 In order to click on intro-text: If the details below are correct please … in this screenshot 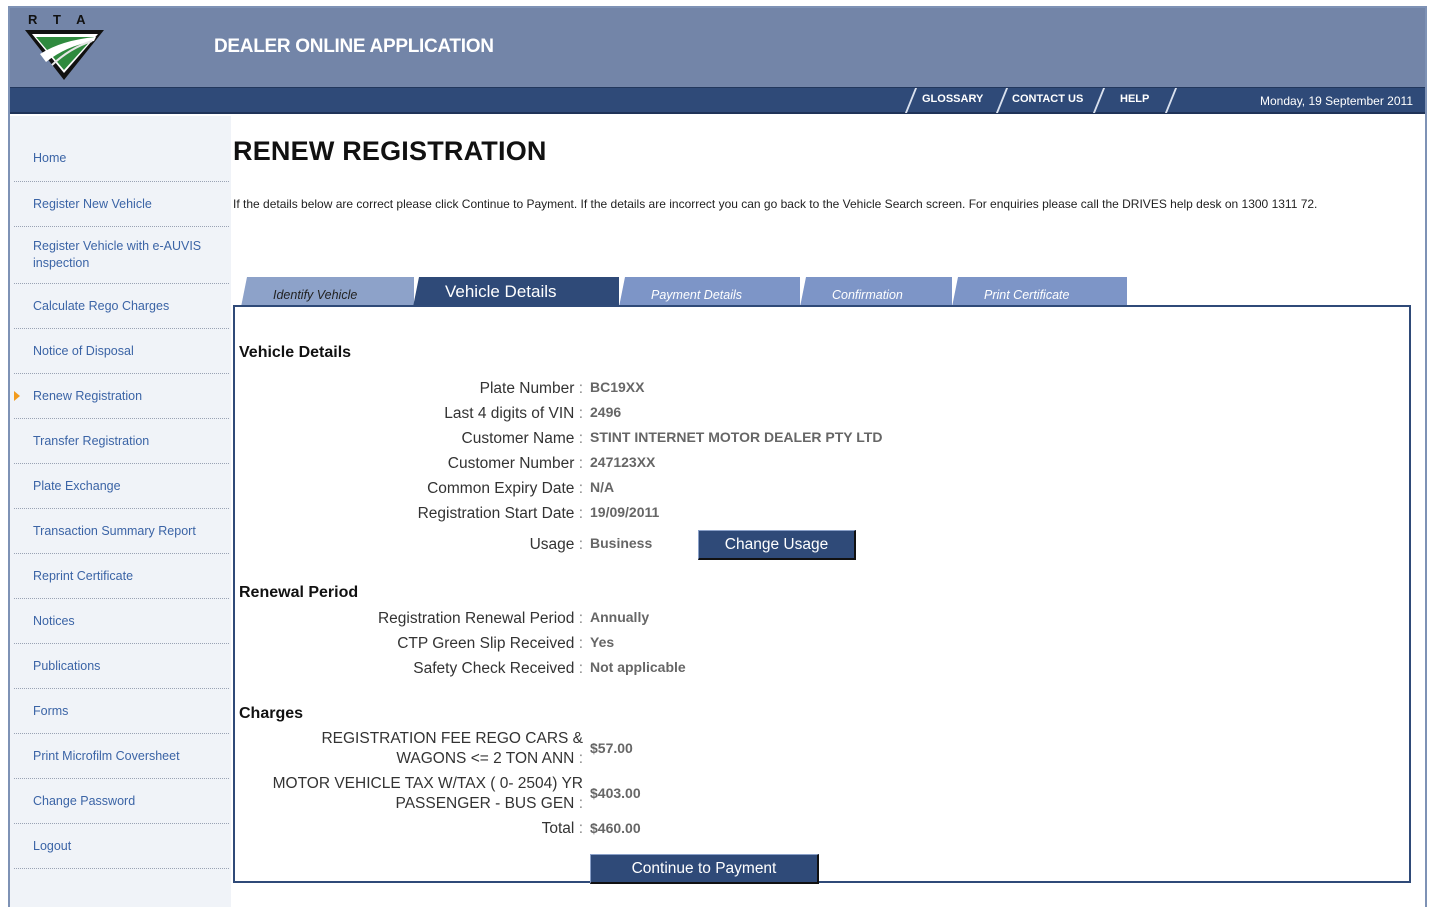, I will do `click(775, 204)`.